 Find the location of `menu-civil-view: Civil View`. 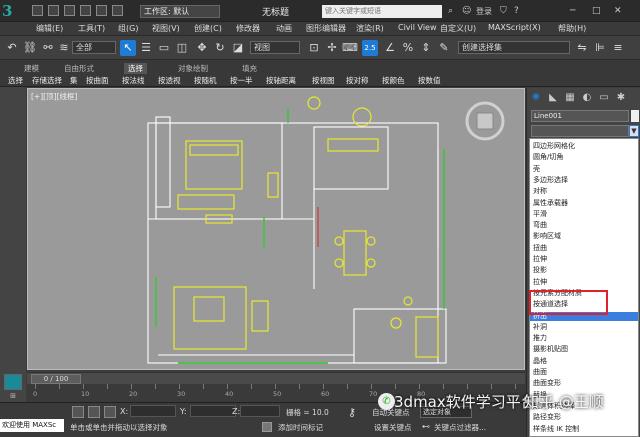

menu-civil-view: Civil View is located at coordinates (417, 27).